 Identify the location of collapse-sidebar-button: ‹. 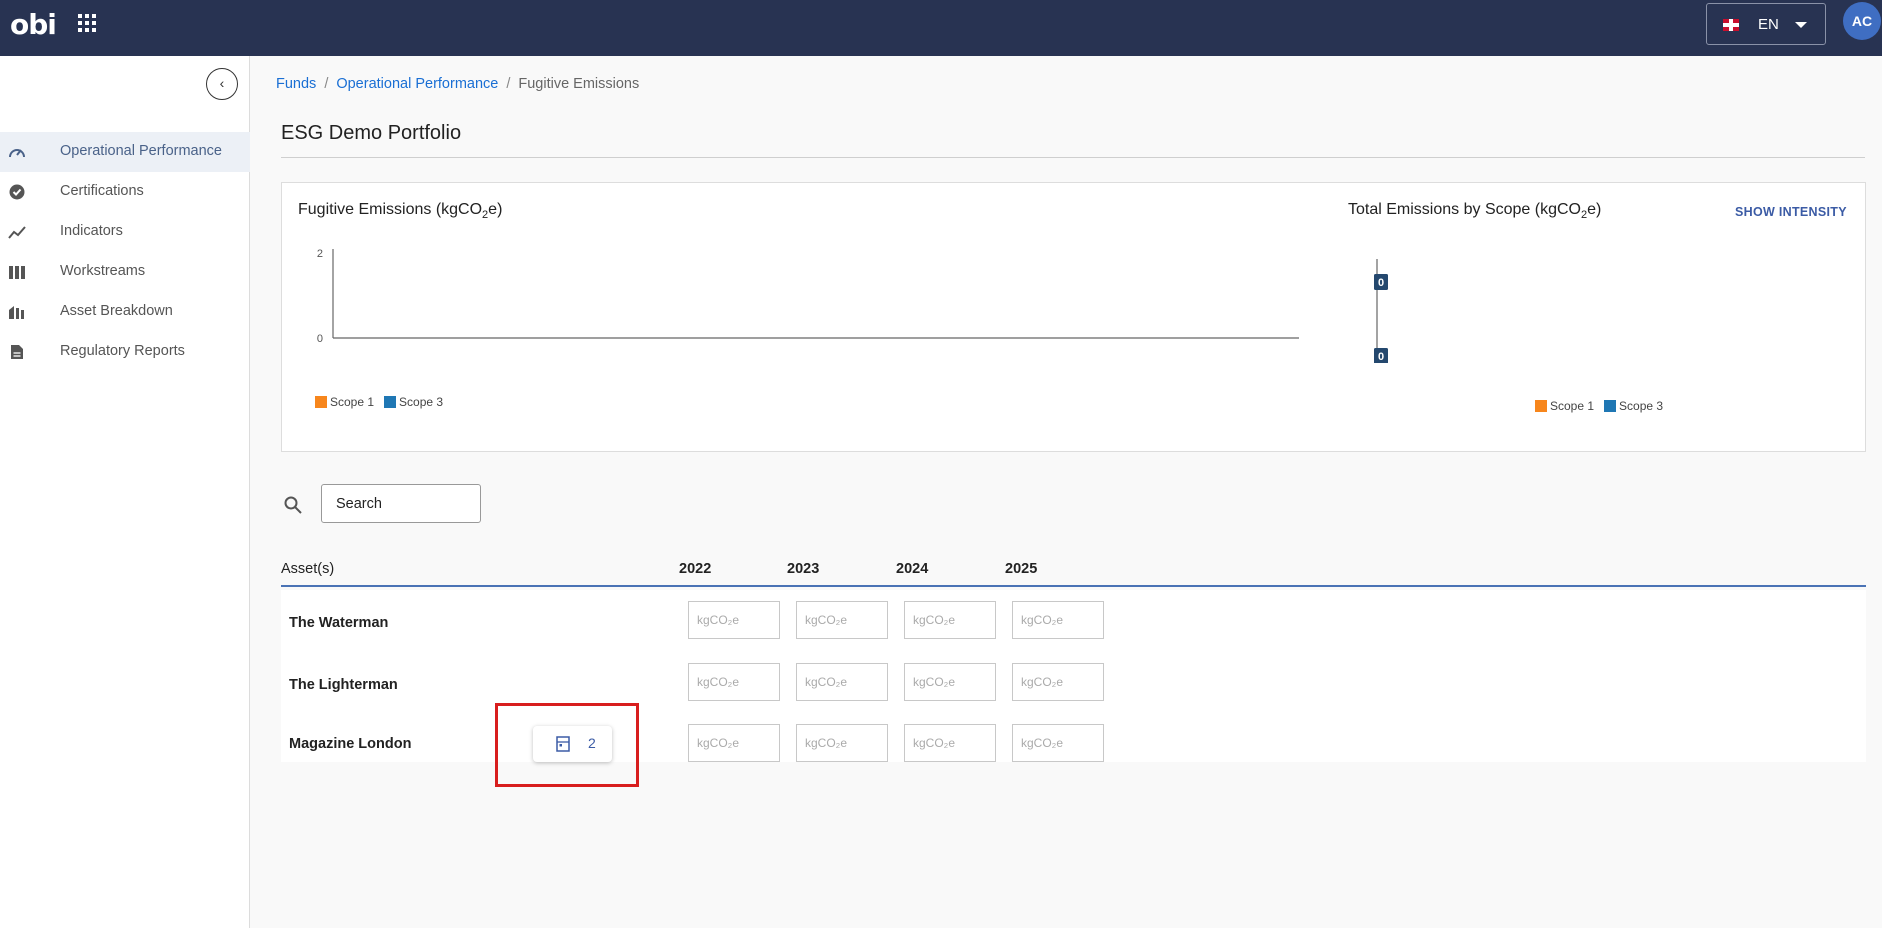
(222, 84).